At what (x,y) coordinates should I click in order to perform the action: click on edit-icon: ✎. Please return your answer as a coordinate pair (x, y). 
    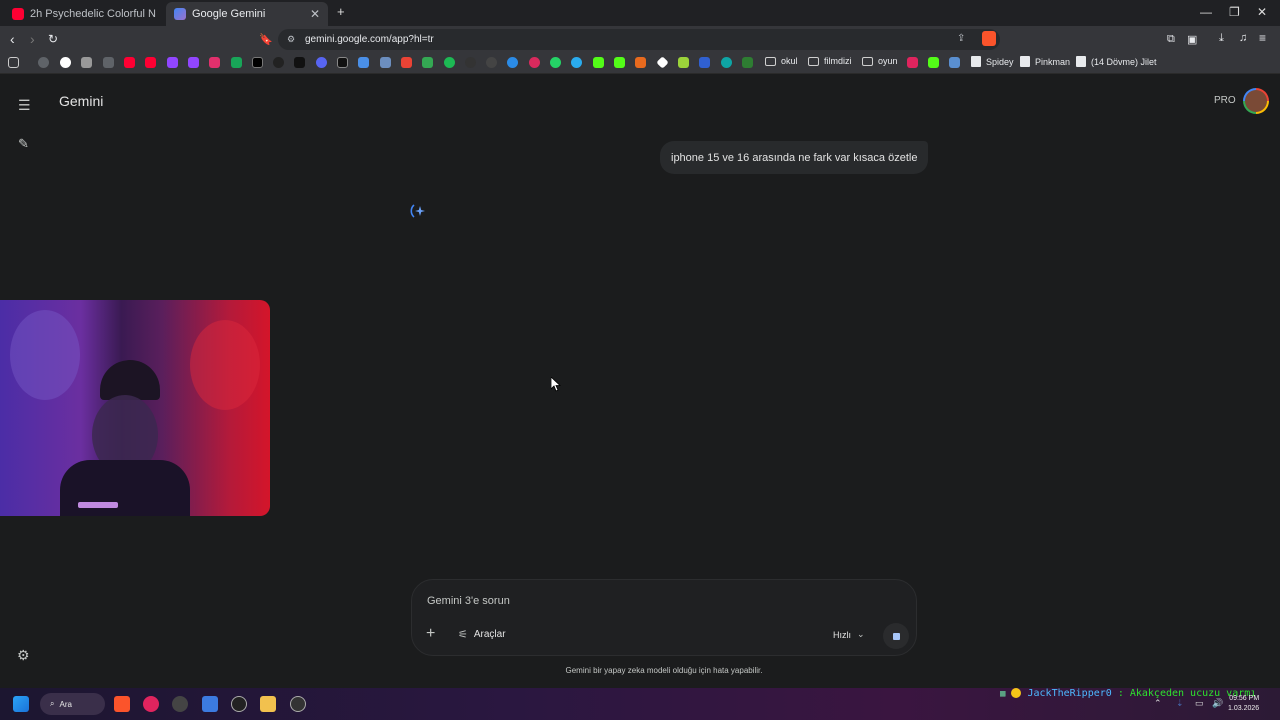
    Looking at the image, I should click on (23, 144).